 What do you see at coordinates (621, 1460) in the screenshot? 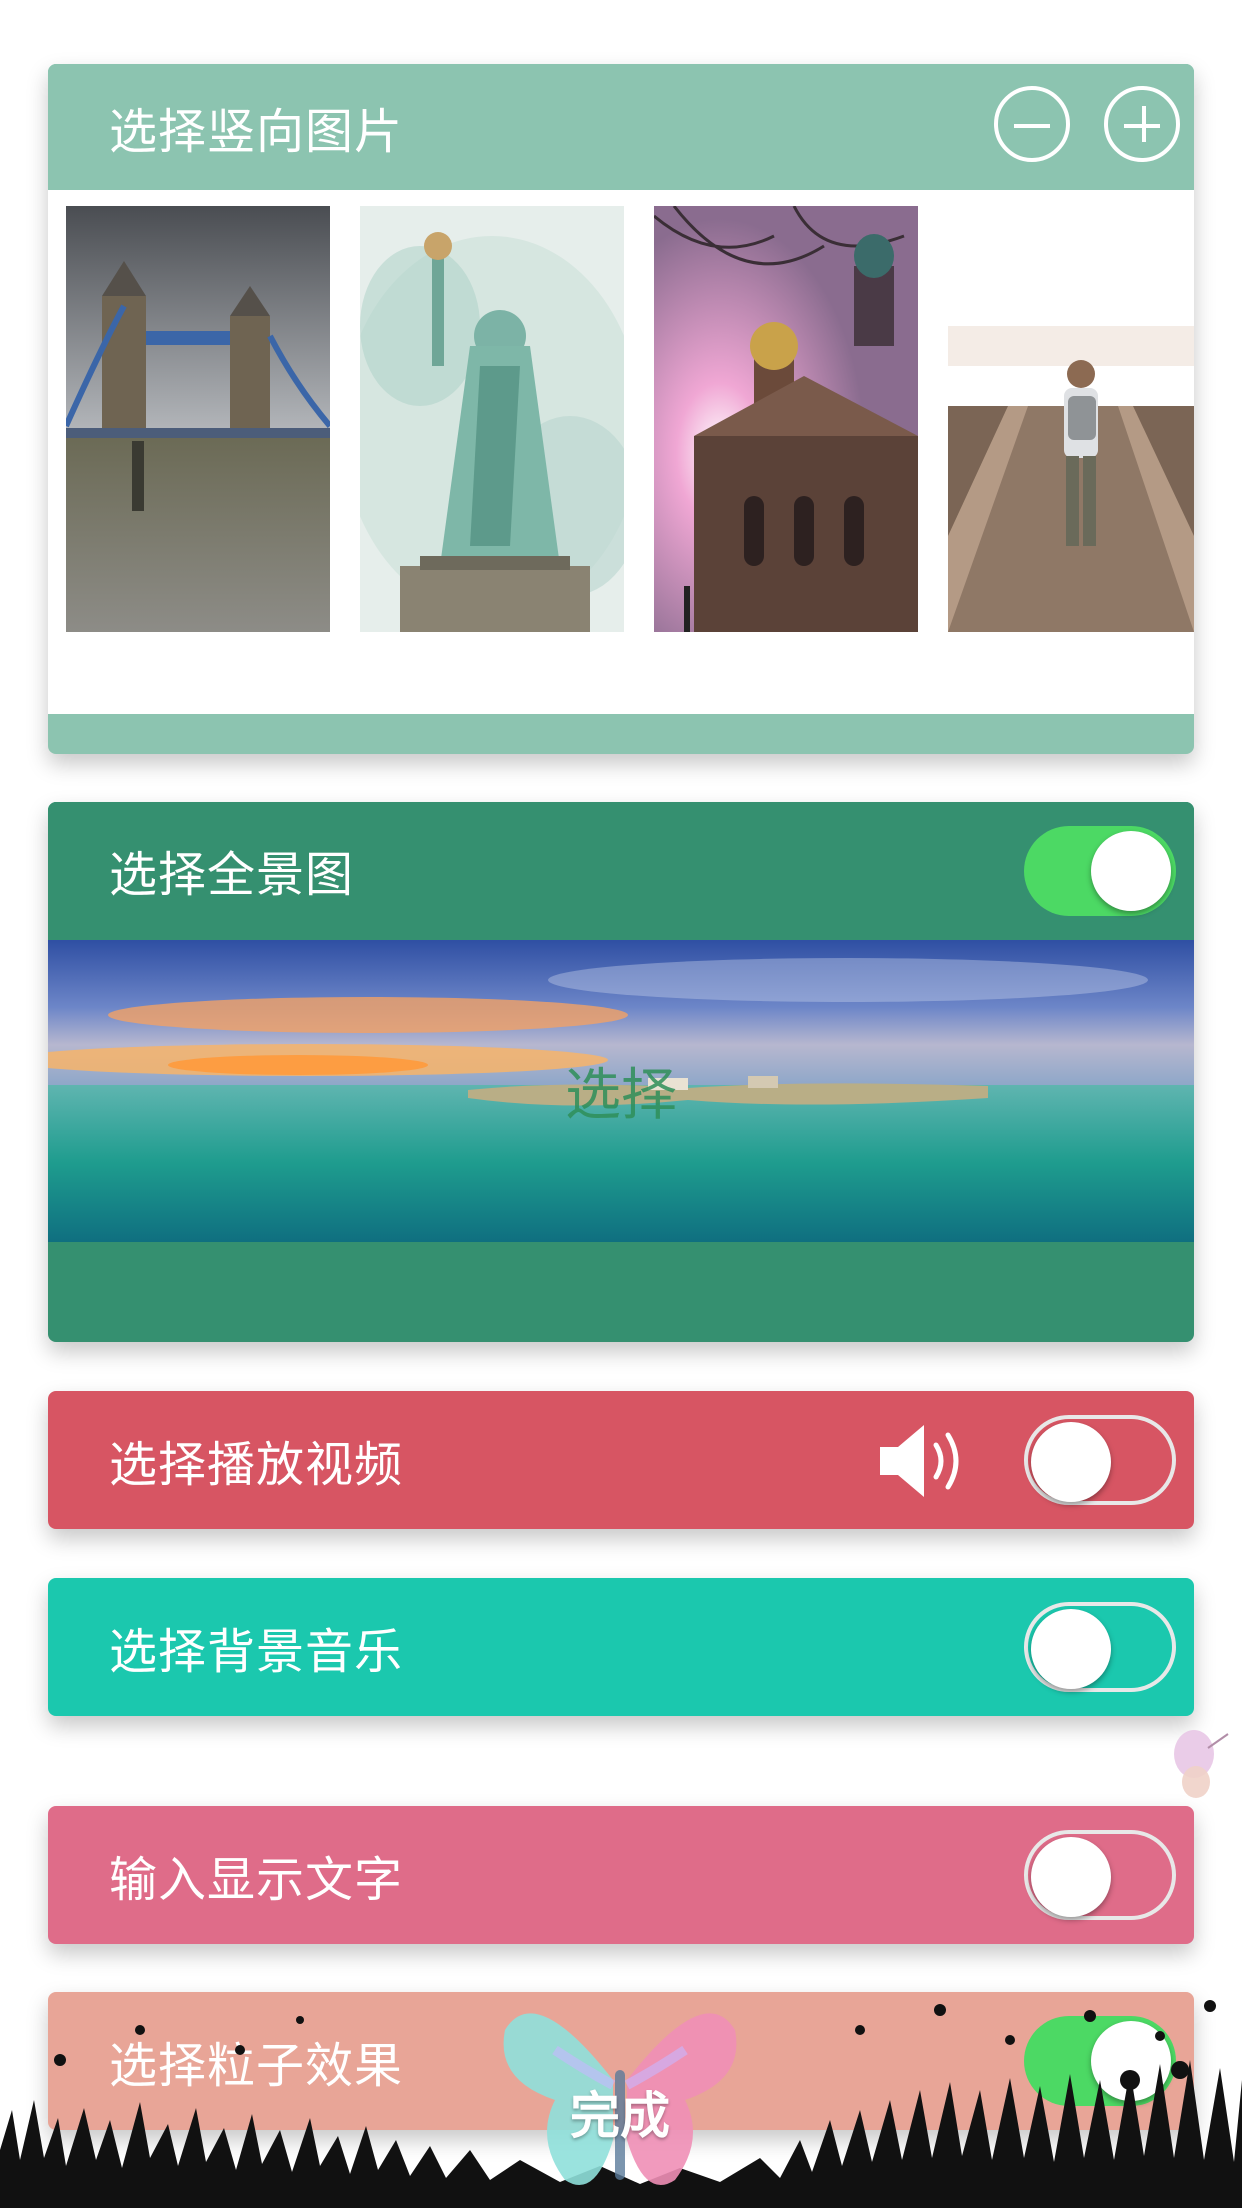
I see `video-card: 选择播放视频` at bounding box center [621, 1460].